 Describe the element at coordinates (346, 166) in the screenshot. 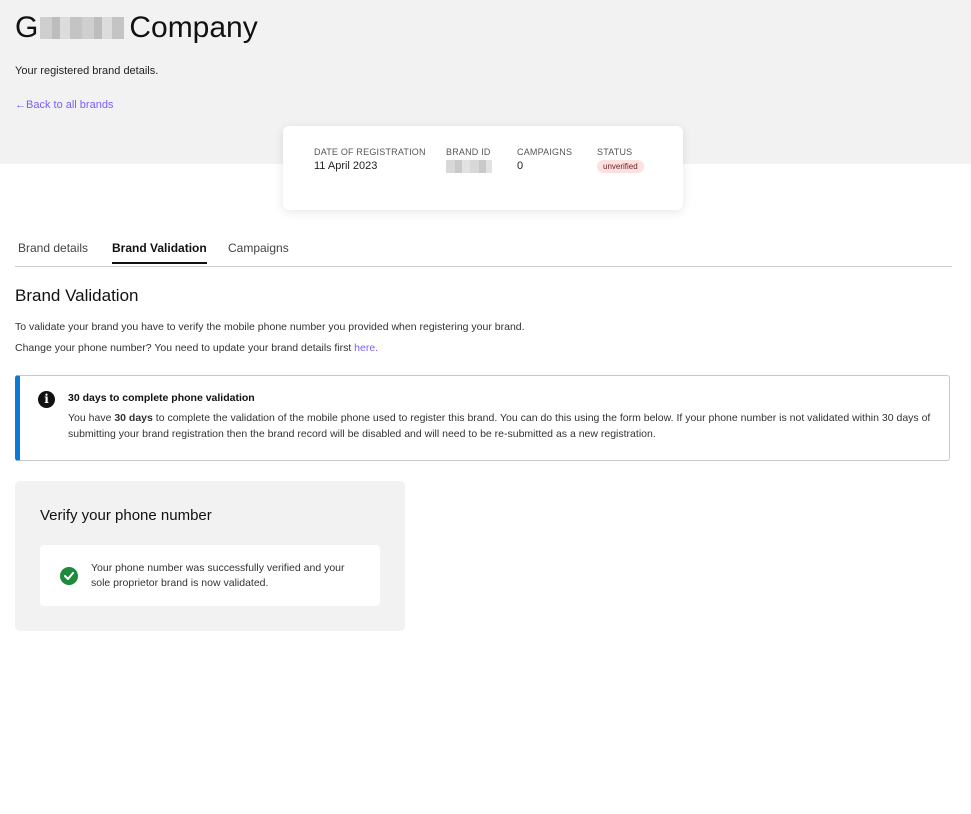

I see `date-value: 11 April 2023` at that location.